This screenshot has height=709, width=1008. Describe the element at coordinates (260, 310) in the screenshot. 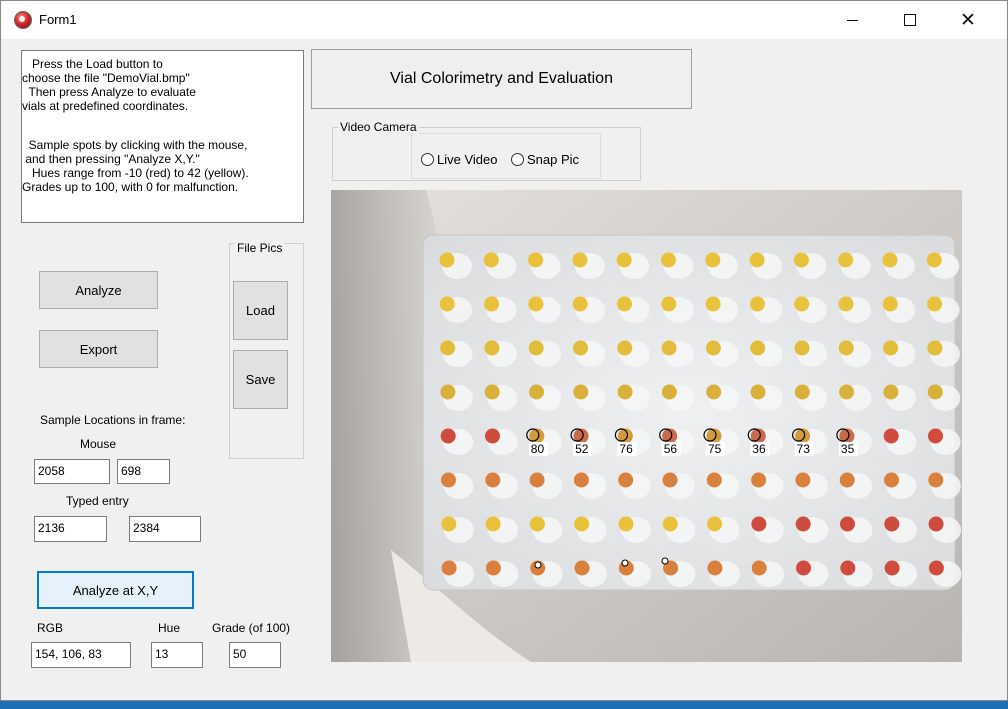

I see `load-button: Load` at that location.